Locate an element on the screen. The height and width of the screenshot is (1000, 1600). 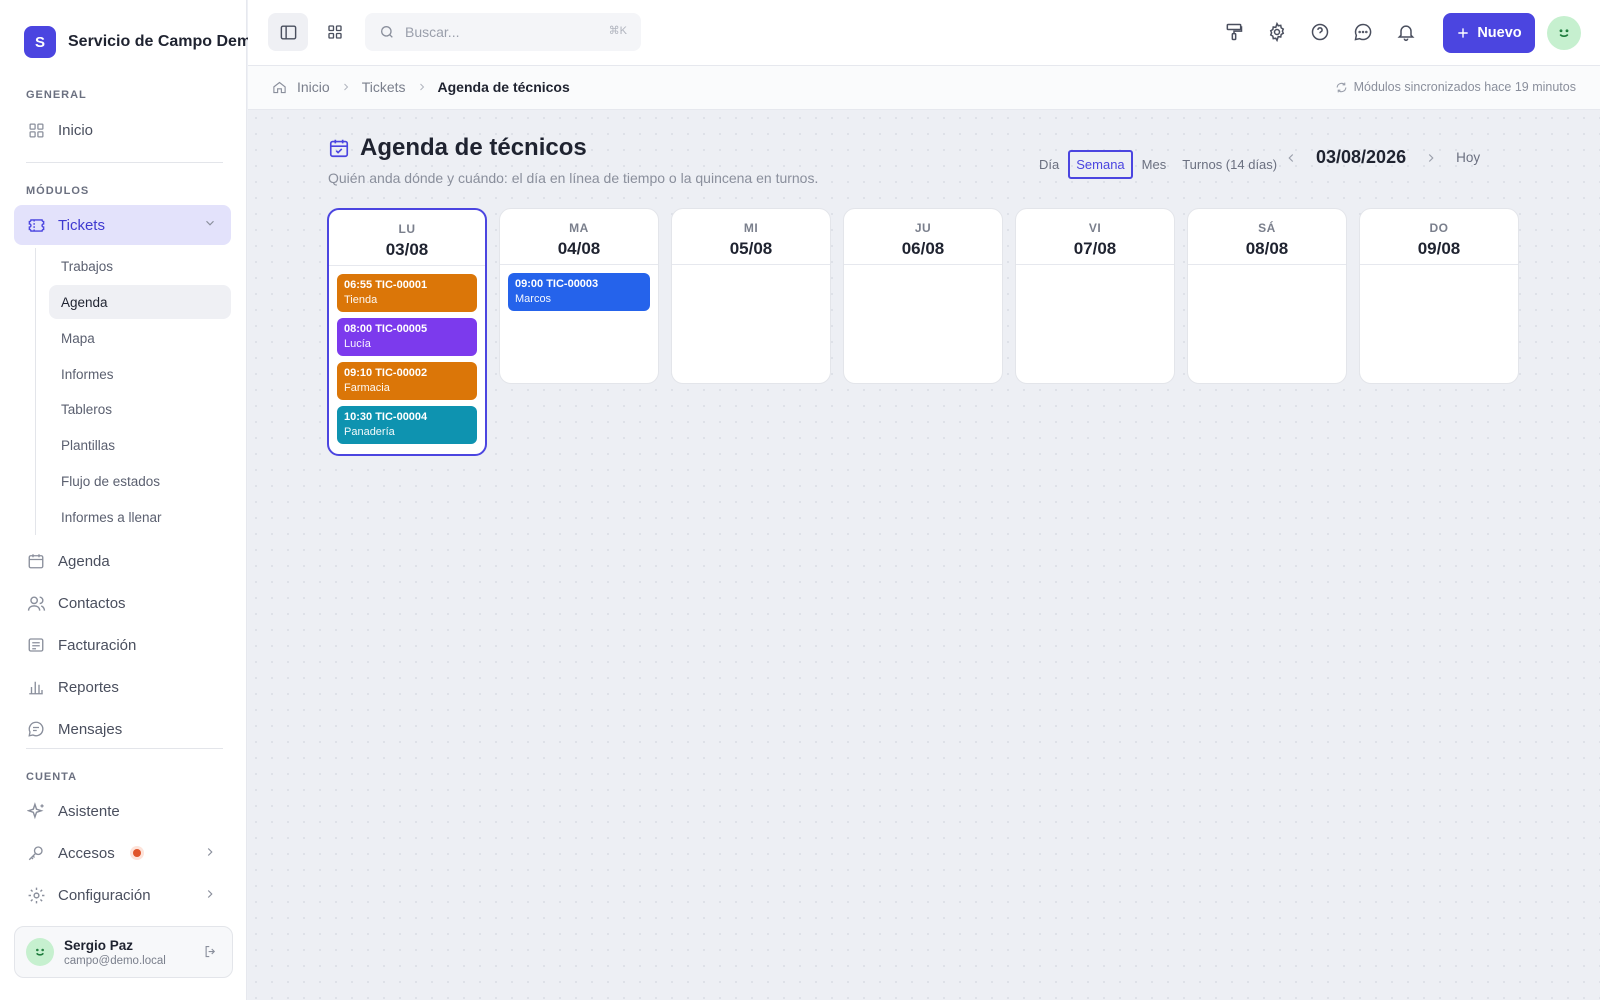
tab-dia: Día is located at coordinates (1049, 164).